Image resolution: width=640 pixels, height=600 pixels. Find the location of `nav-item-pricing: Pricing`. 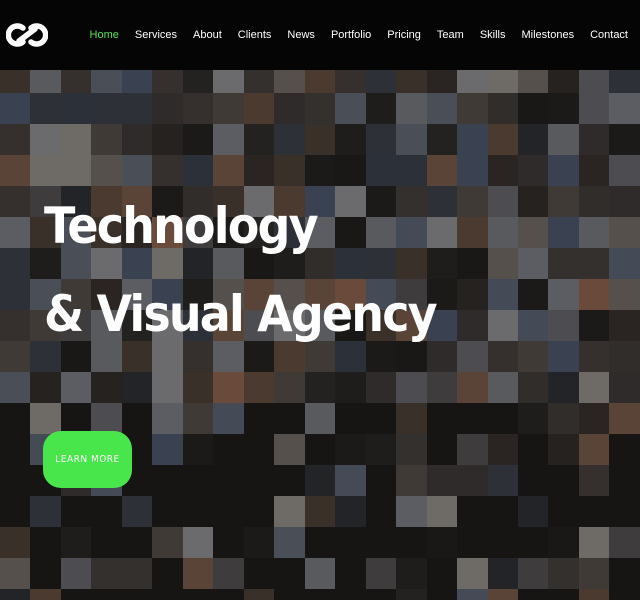

nav-item-pricing: Pricing is located at coordinates (404, 35).